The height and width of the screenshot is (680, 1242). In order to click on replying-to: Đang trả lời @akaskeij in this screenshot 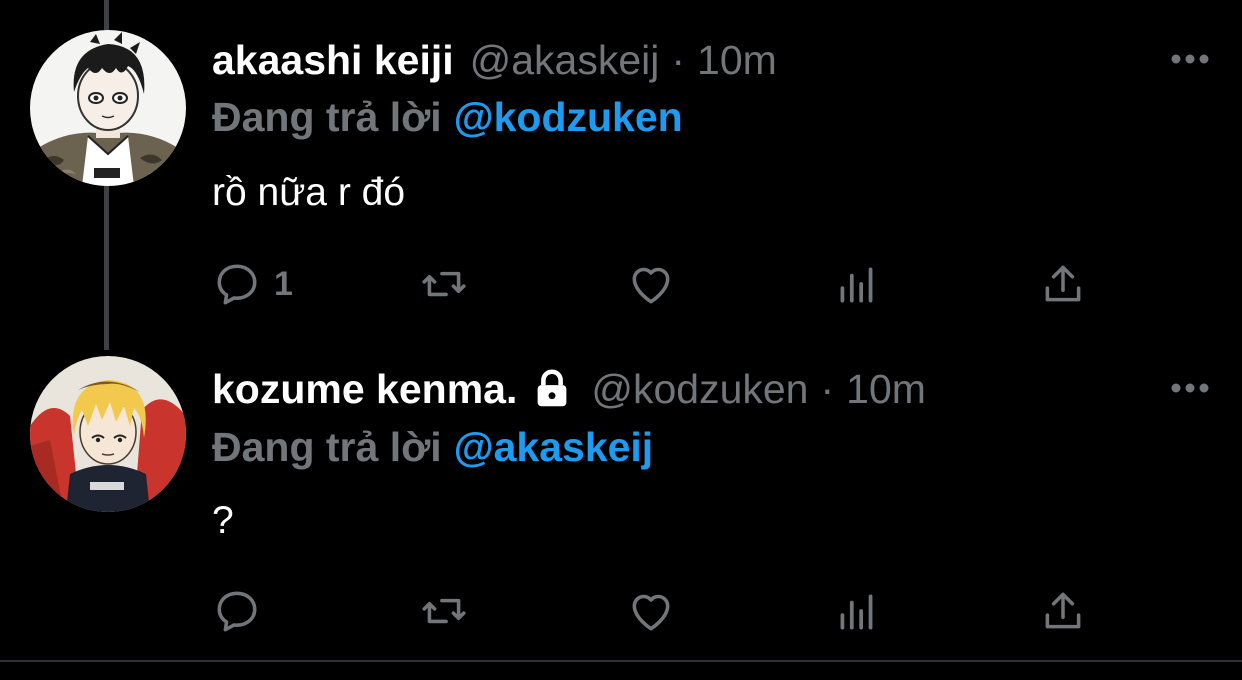, I will do `click(432, 447)`.